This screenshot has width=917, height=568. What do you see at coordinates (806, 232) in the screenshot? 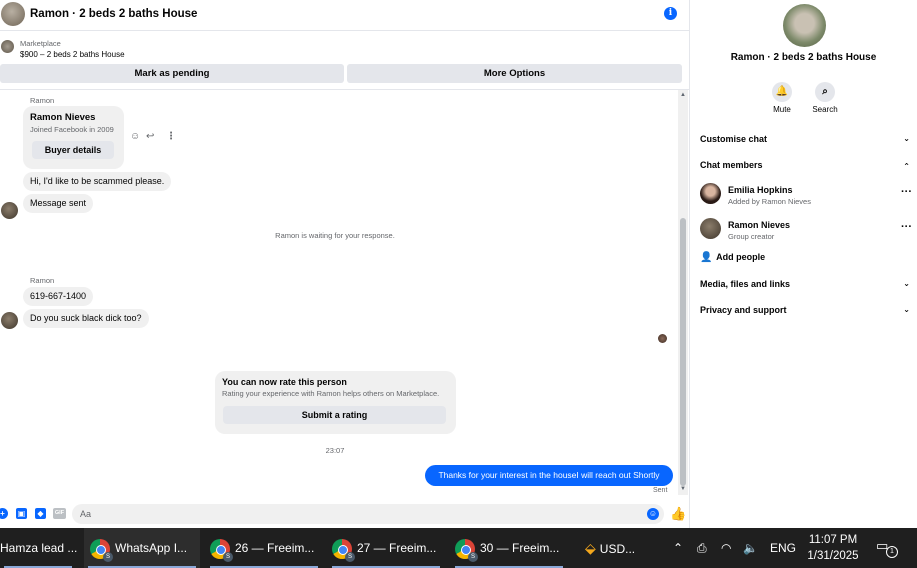
I see `member-item: Ramon Nieves Group creator ···` at bounding box center [806, 232].